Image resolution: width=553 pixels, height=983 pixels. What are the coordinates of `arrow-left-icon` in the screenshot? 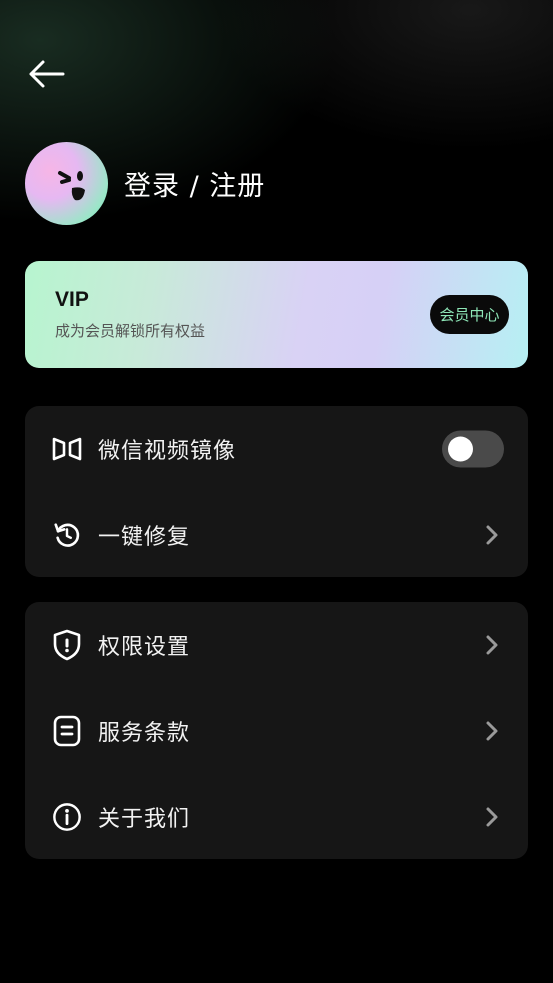 It's located at (47, 74).